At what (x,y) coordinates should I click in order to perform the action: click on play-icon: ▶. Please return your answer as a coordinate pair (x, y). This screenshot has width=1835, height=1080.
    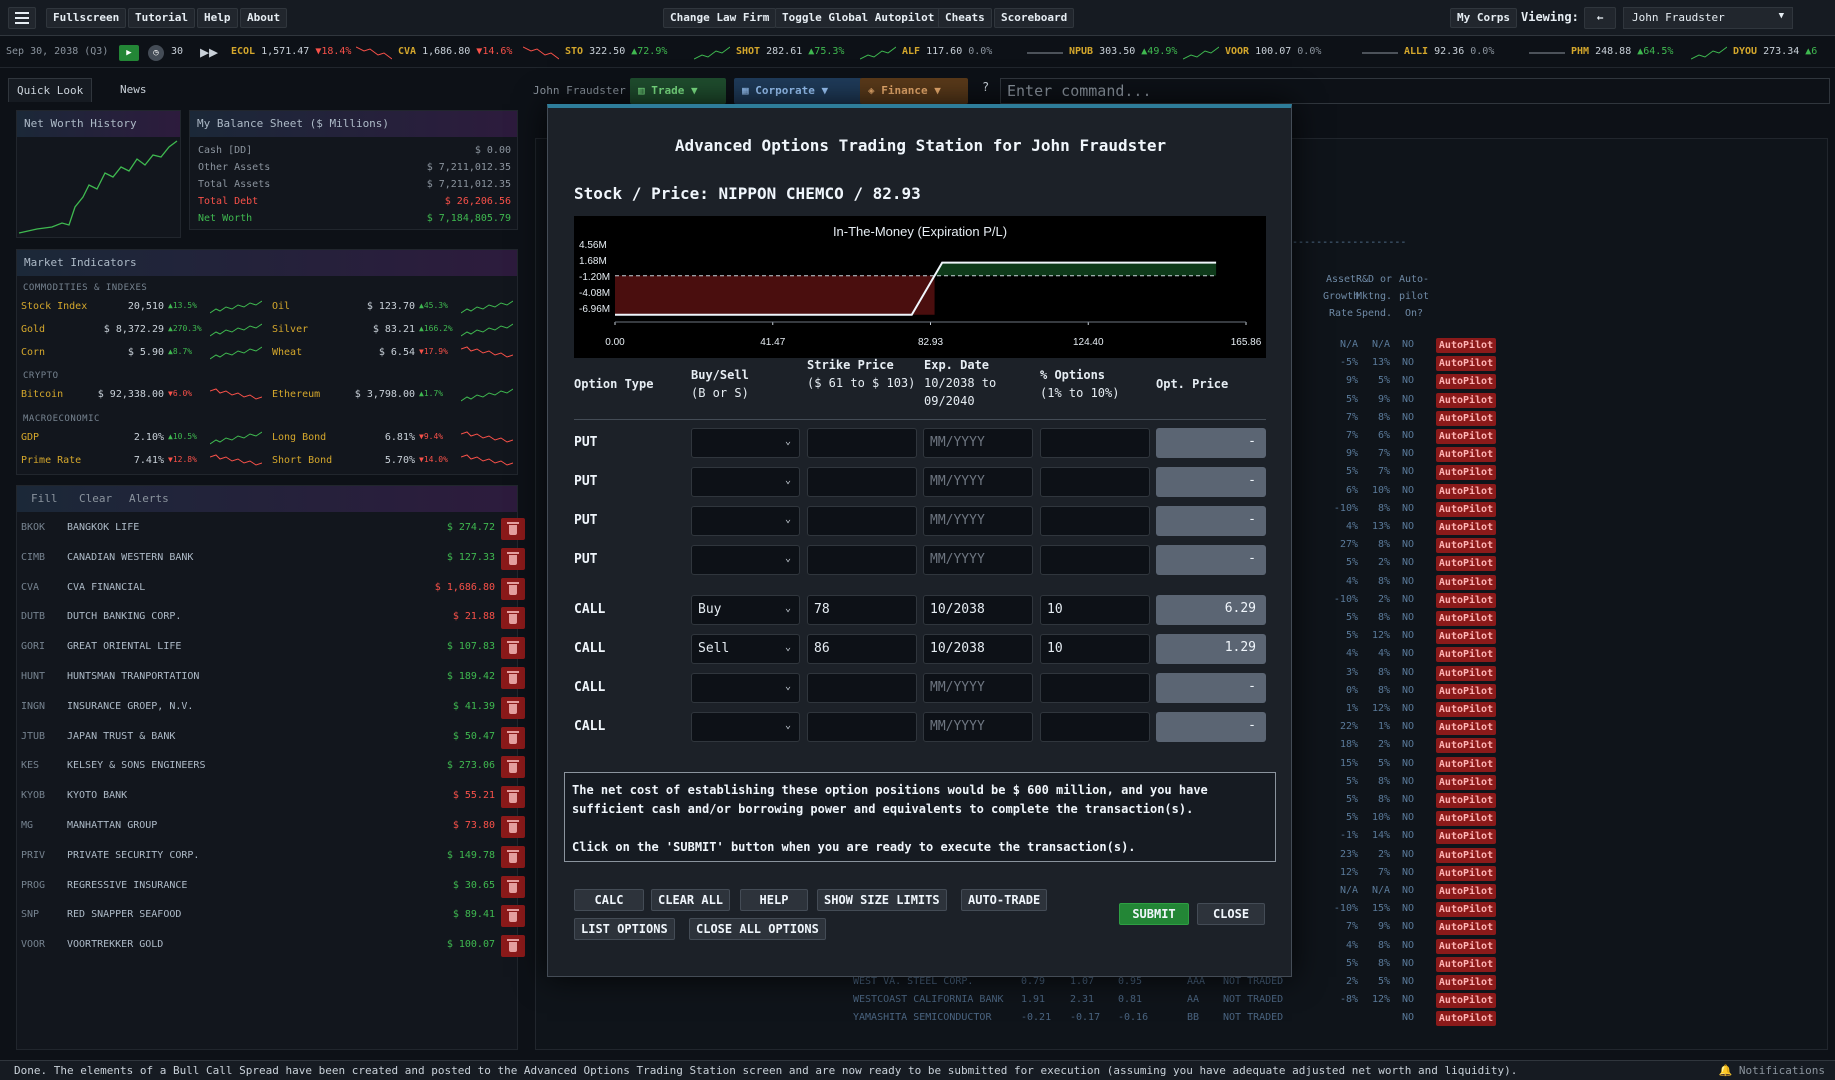
    Looking at the image, I should click on (129, 53).